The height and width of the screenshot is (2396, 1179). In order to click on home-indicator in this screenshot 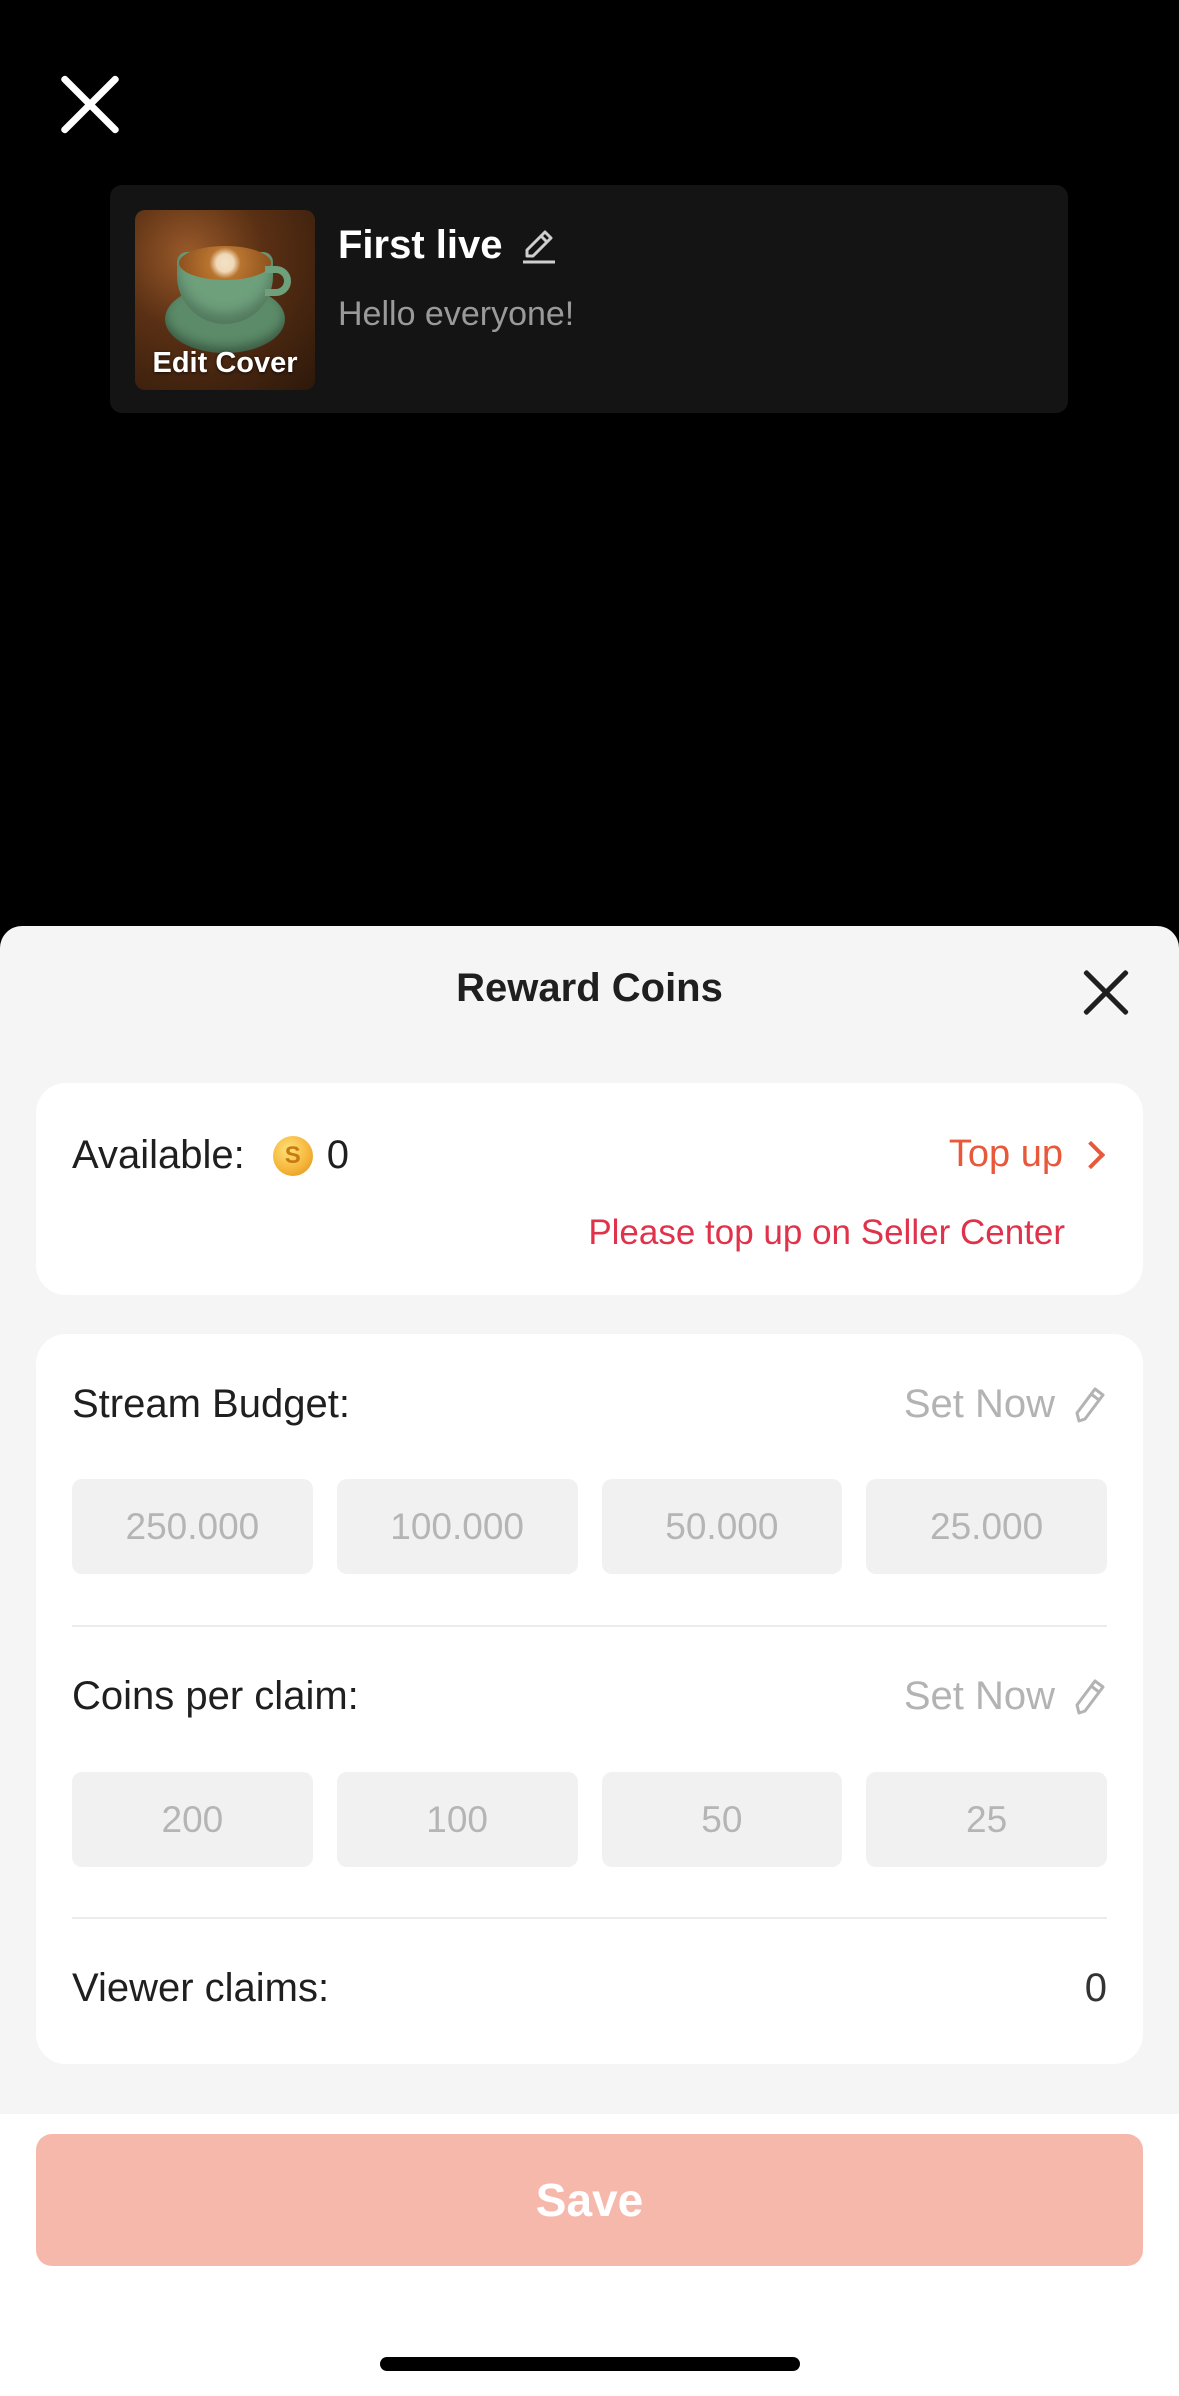, I will do `click(590, 2364)`.